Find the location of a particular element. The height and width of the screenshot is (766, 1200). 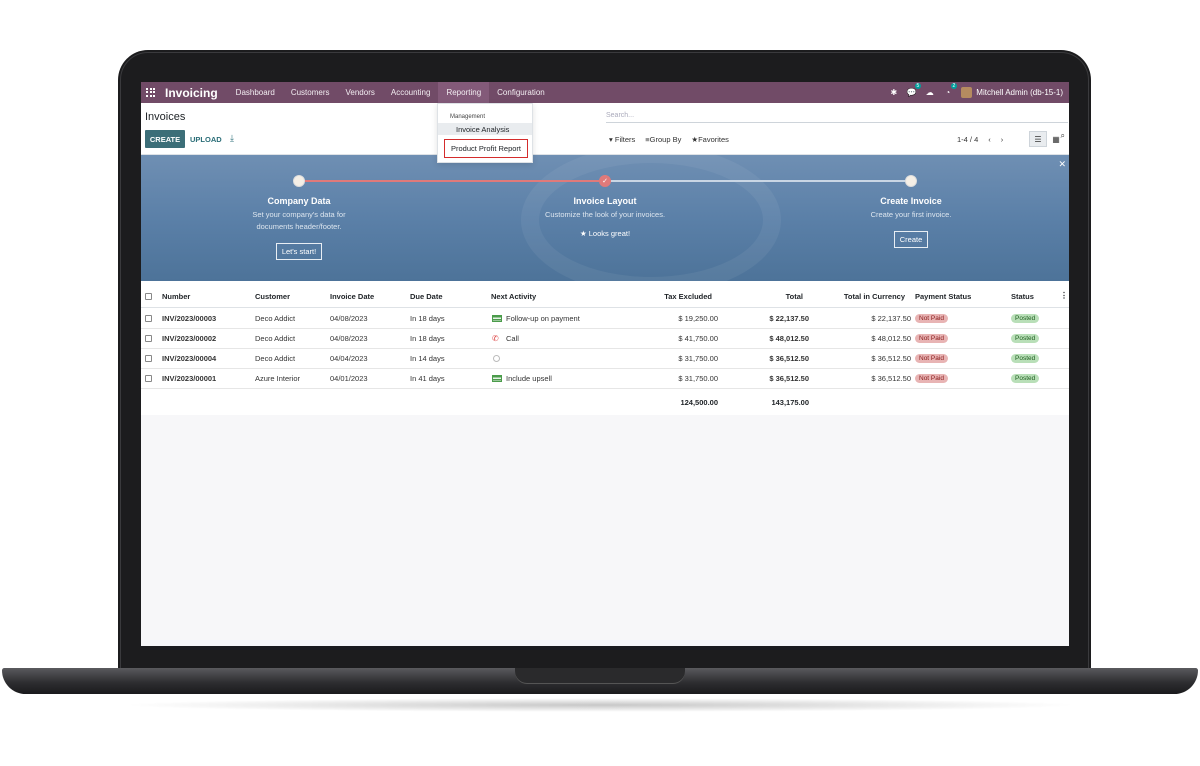

activities-badge: 2 is located at coordinates (954, 86).